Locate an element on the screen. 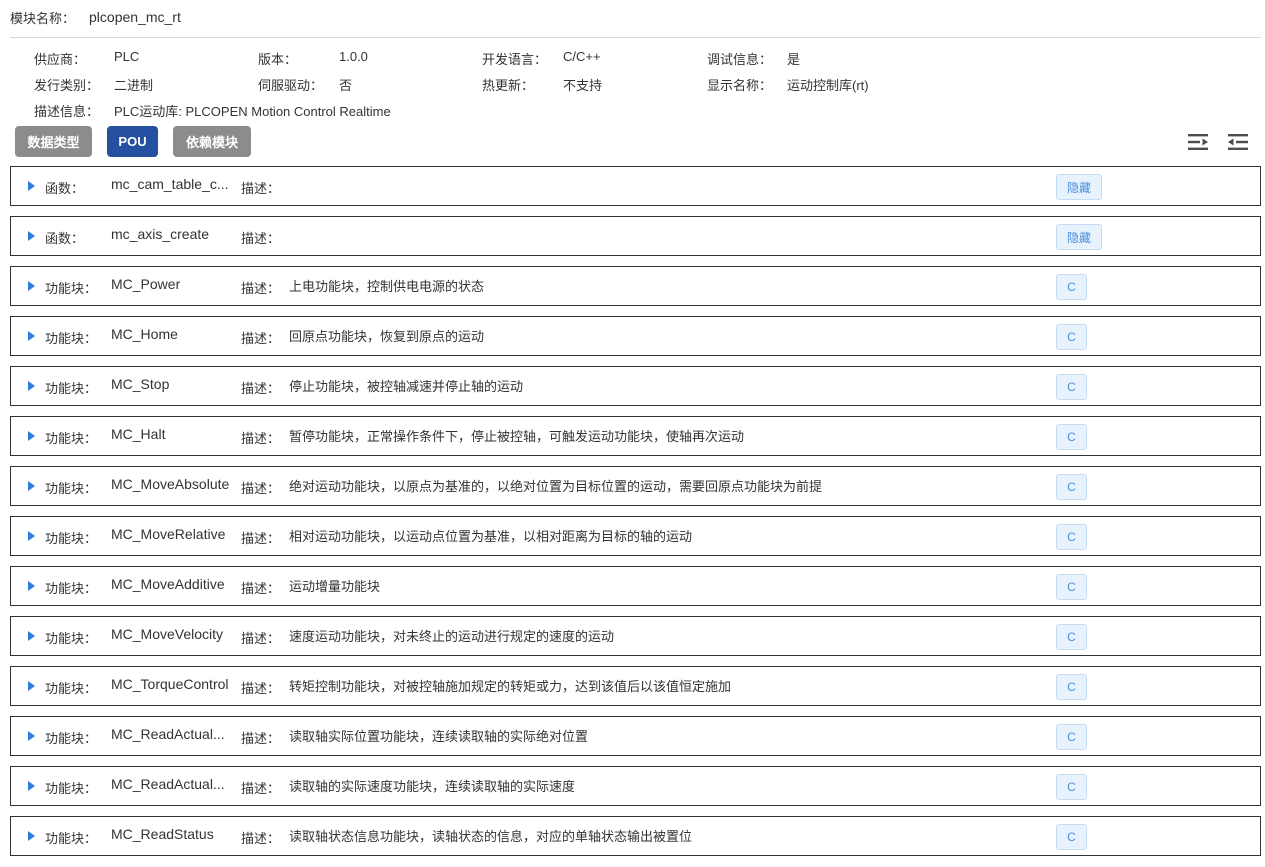  indent-icon is located at coordinates (1198, 142).